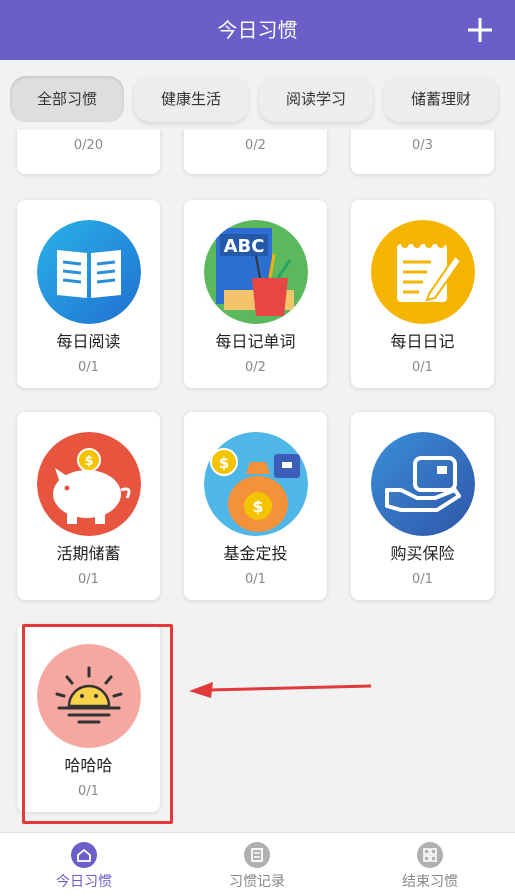 The width and height of the screenshot is (515, 896). I want to click on habit-card-vocabulary: ABC 每日记单词 0/2, so click(255, 294).